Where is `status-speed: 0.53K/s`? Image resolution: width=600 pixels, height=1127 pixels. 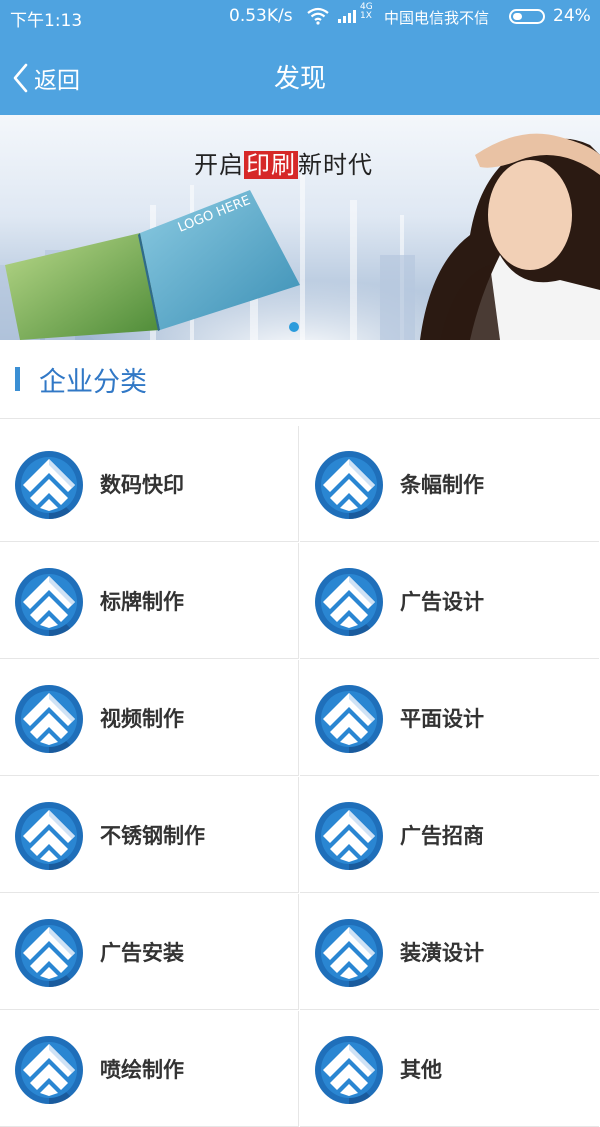
status-speed: 0.53K/s is located at coordinates (261, 16).